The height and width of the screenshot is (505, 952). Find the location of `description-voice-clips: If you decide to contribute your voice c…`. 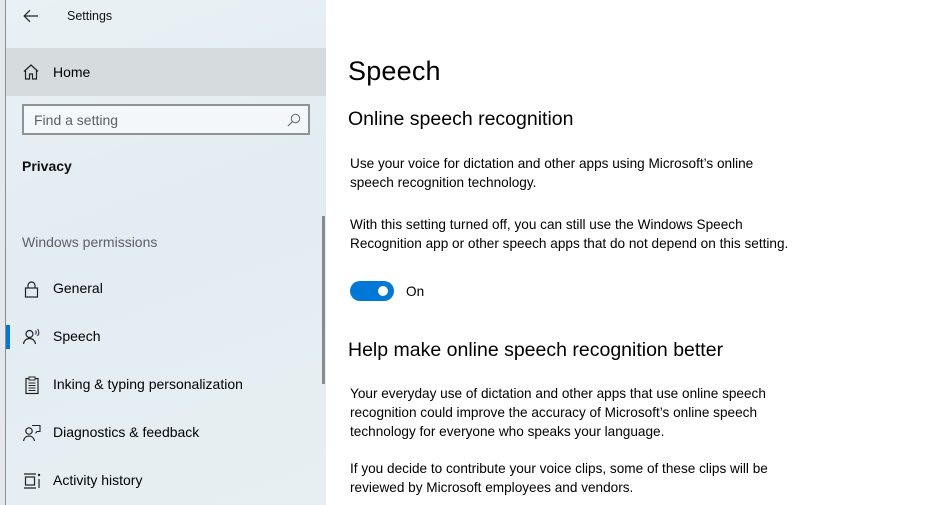

description-voice-clips: If you decide to contribute your voice c… is located at coordinates (559, 478).